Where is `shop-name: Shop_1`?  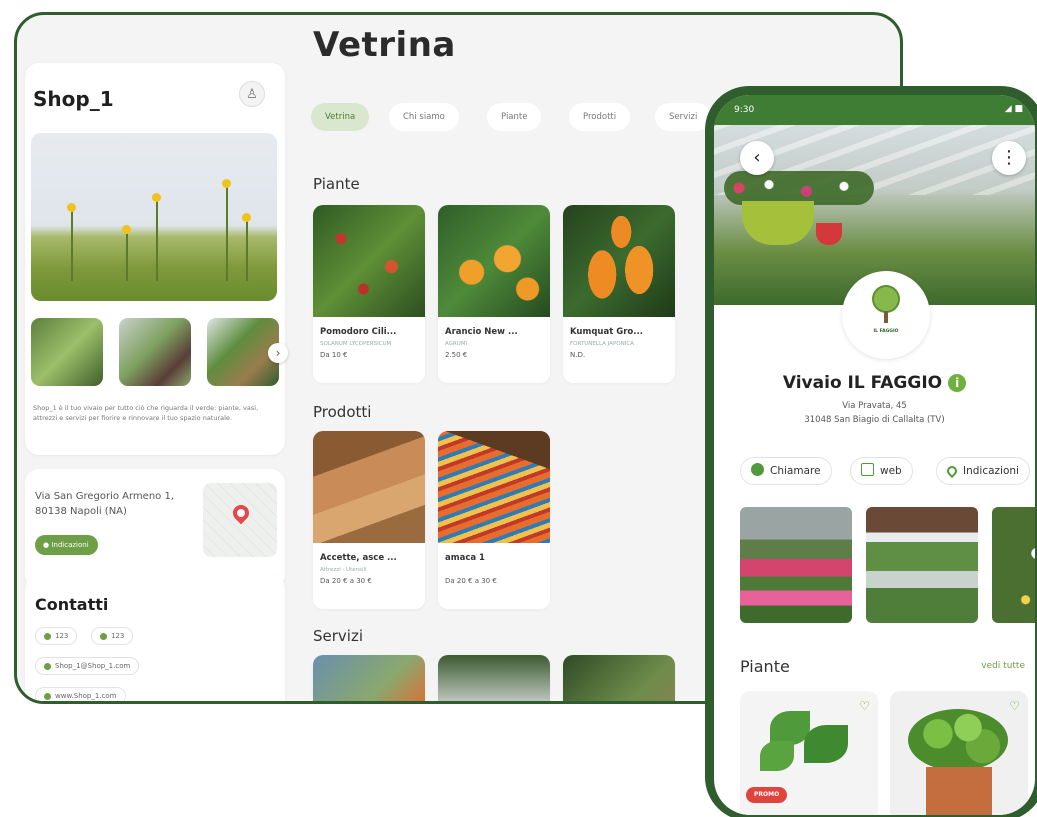 shop-name: Shop_1 is located at coordinates (73, 99).